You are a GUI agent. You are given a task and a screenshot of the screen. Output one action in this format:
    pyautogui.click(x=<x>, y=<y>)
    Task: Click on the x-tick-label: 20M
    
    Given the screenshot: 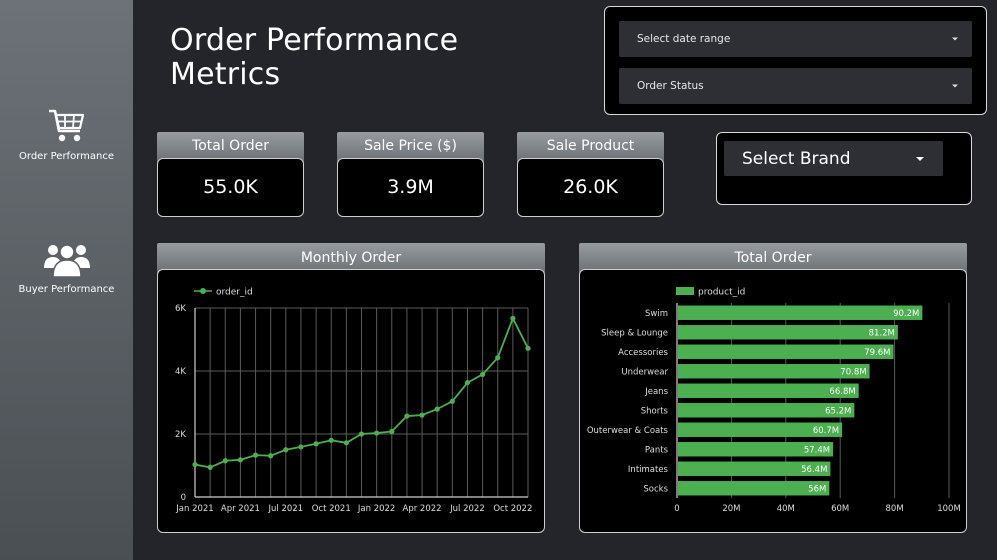 What is the action you would take?
    pyautogui.click(x=731, y=509)
    